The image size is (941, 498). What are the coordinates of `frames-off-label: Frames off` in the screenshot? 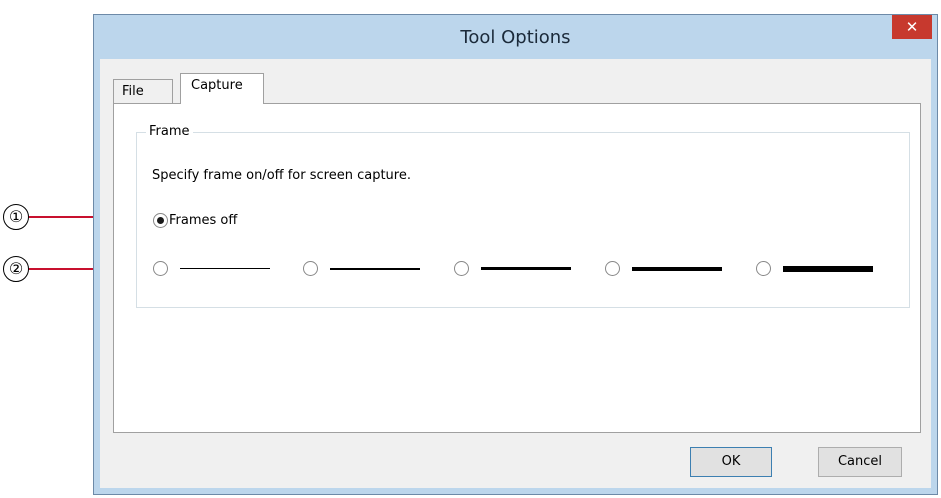 It's located at (203, 220).